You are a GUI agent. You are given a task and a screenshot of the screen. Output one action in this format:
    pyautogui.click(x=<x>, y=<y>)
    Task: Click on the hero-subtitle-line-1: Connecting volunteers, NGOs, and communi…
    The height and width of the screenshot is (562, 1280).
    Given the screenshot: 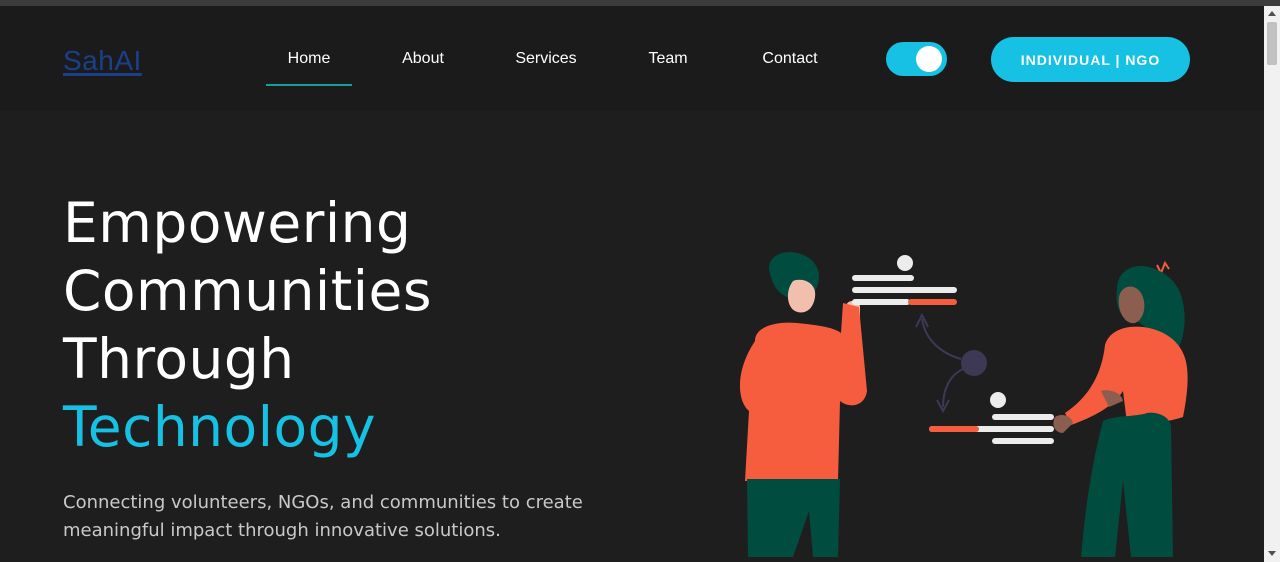 What is the action you would take?
    pyautogui.click(x=323, y=502)
    